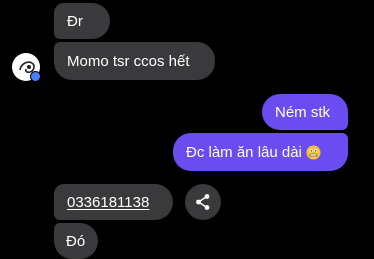 This screenshot has width=374, height=259. I want to click on share-button, so click(203, 202).